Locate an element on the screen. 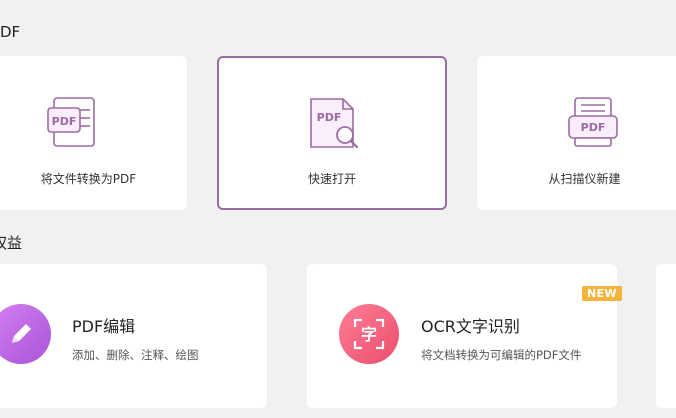  pdf-search-icon: PDF is located at coordinates (333, 127).